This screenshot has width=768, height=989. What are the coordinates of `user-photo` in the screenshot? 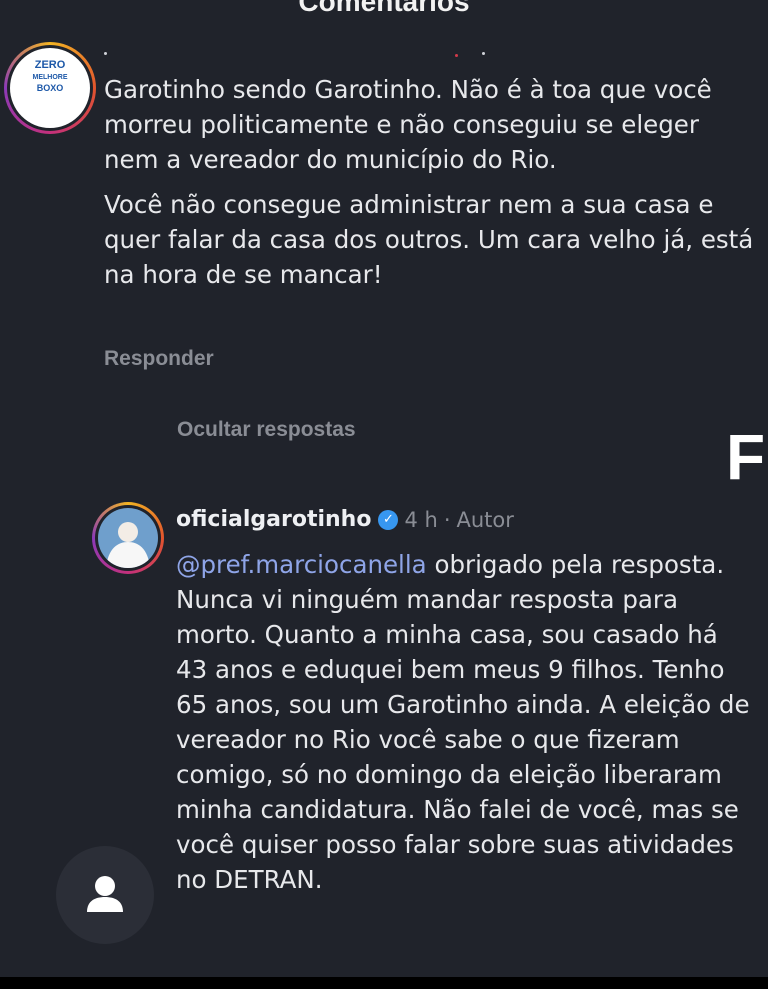 It's located at (128, 538).